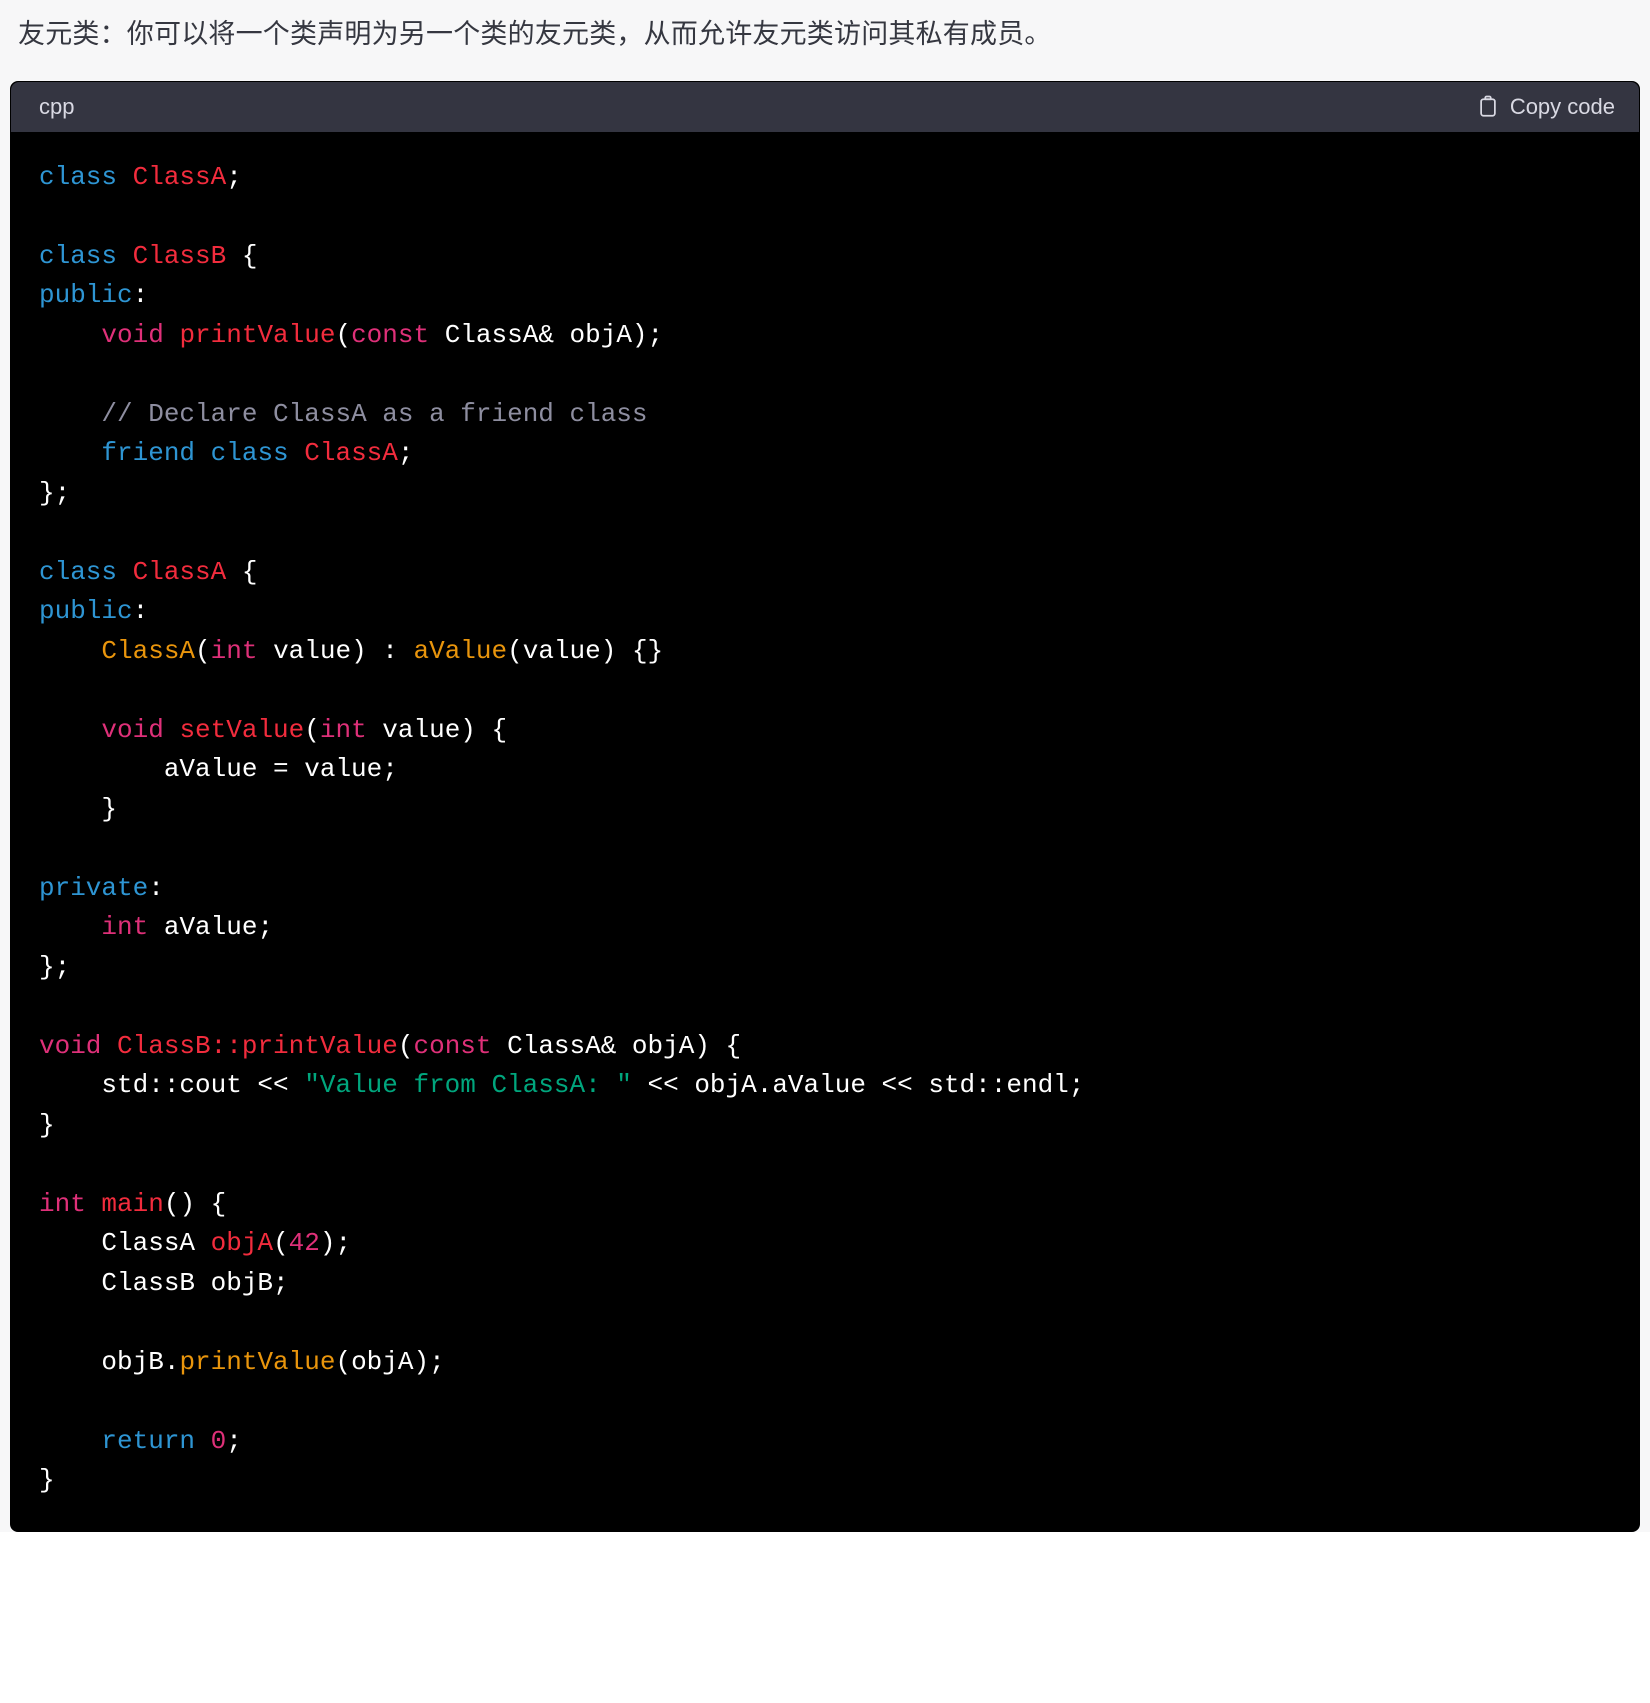  I want to click on code-token: aValue;, so click(211, 927).